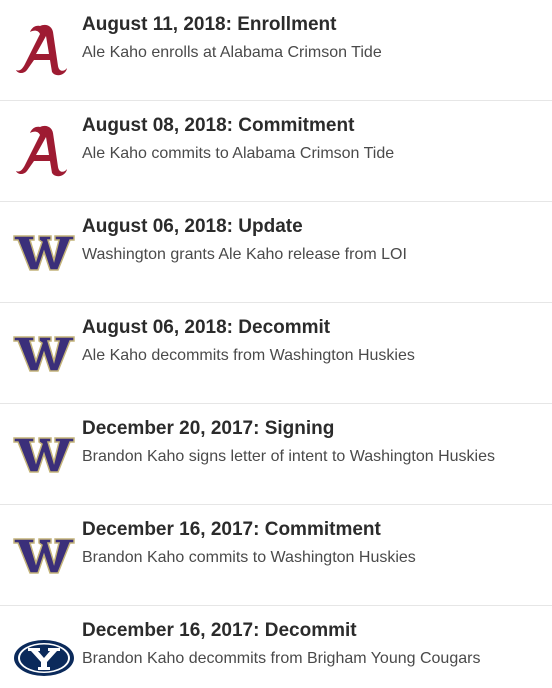 This screenshot has height=688, width=552. I want to click on event-title: December 20, 2017: Signing, so click(208, 428).